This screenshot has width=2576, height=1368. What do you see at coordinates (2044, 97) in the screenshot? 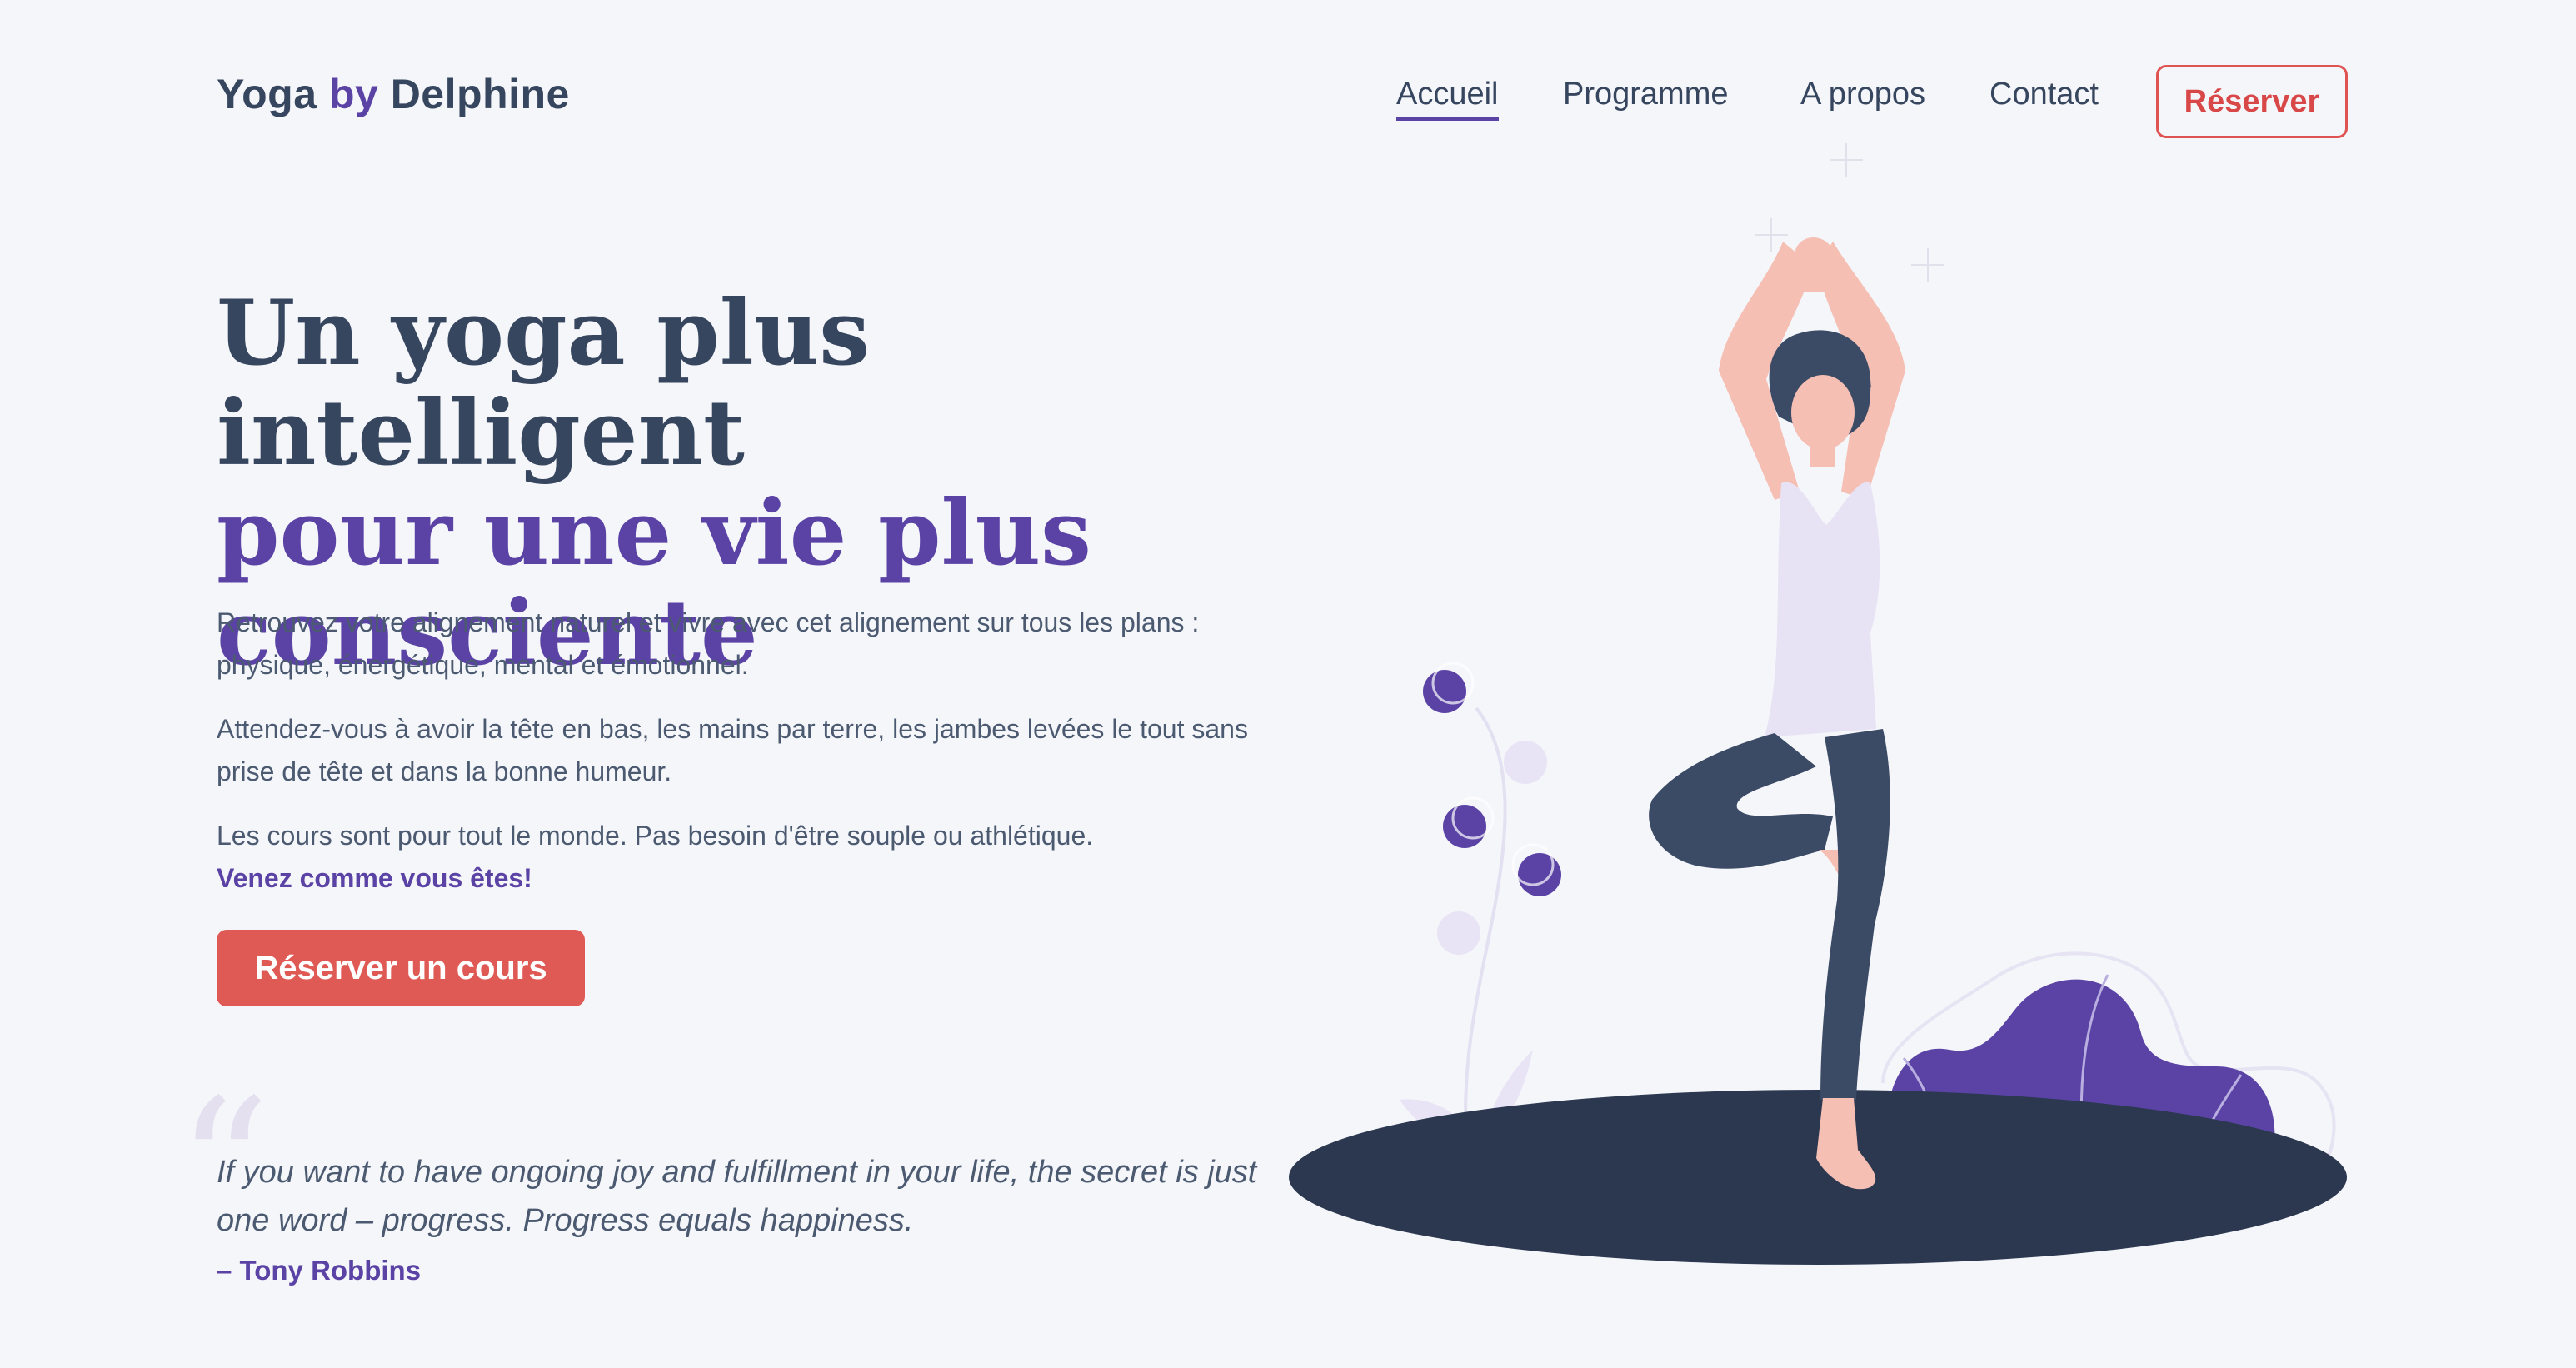
I see `nav-contact: Contact` at bounding box center [2044, 97].